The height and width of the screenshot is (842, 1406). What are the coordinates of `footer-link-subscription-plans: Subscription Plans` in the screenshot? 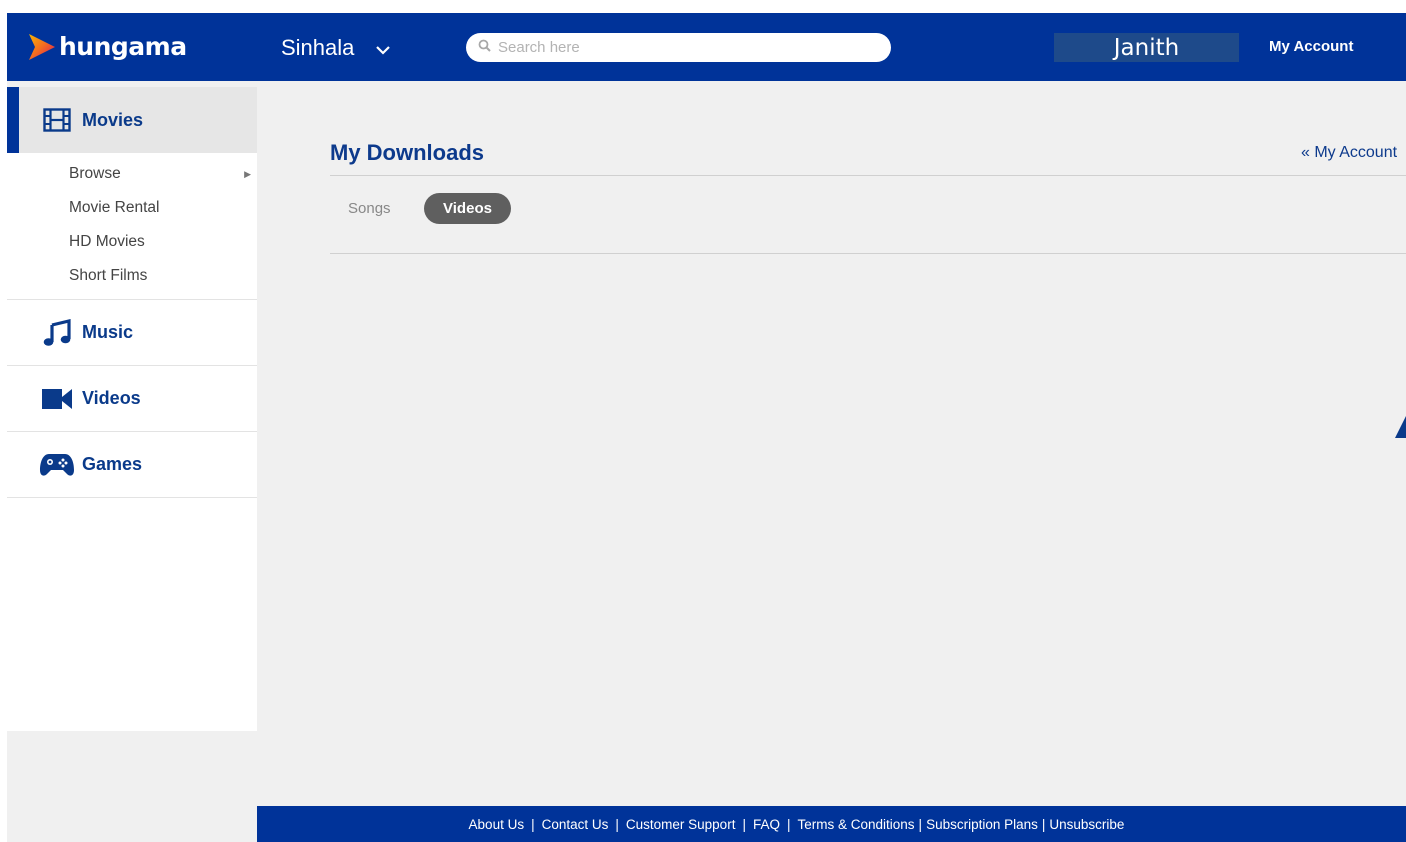 It's located at (982, 824).